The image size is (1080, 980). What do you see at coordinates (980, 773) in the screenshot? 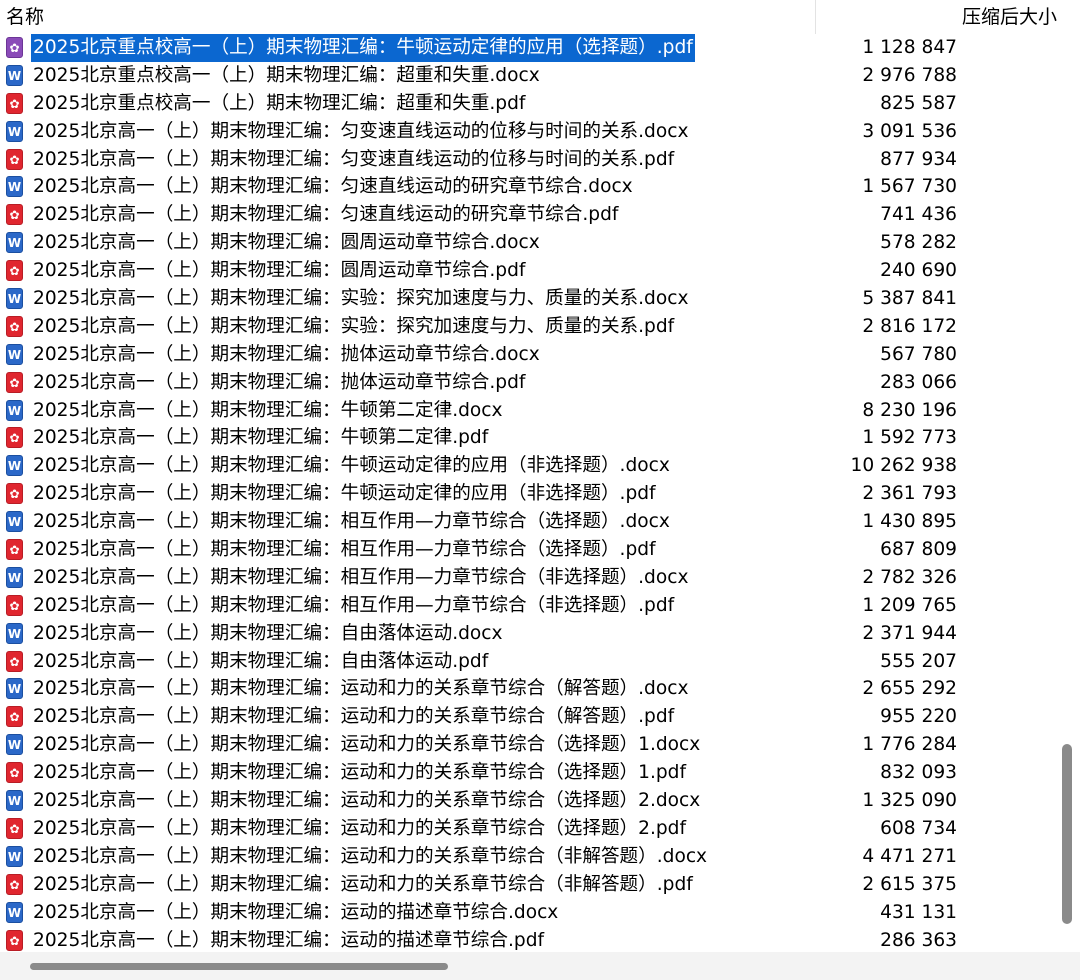
I see `file-size-cell: 832 093` at bounding box center [980, 773].